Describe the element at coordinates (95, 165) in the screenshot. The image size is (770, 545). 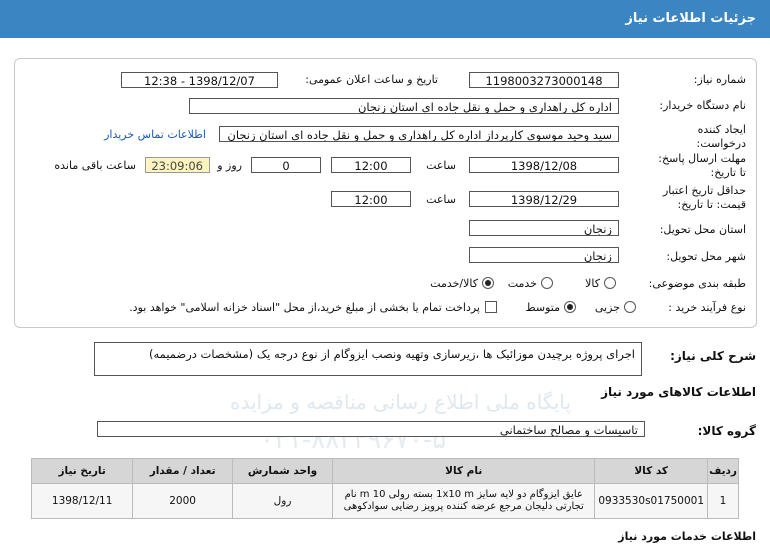
I see `remaining-label: ساعت باقی مانده` at that location.